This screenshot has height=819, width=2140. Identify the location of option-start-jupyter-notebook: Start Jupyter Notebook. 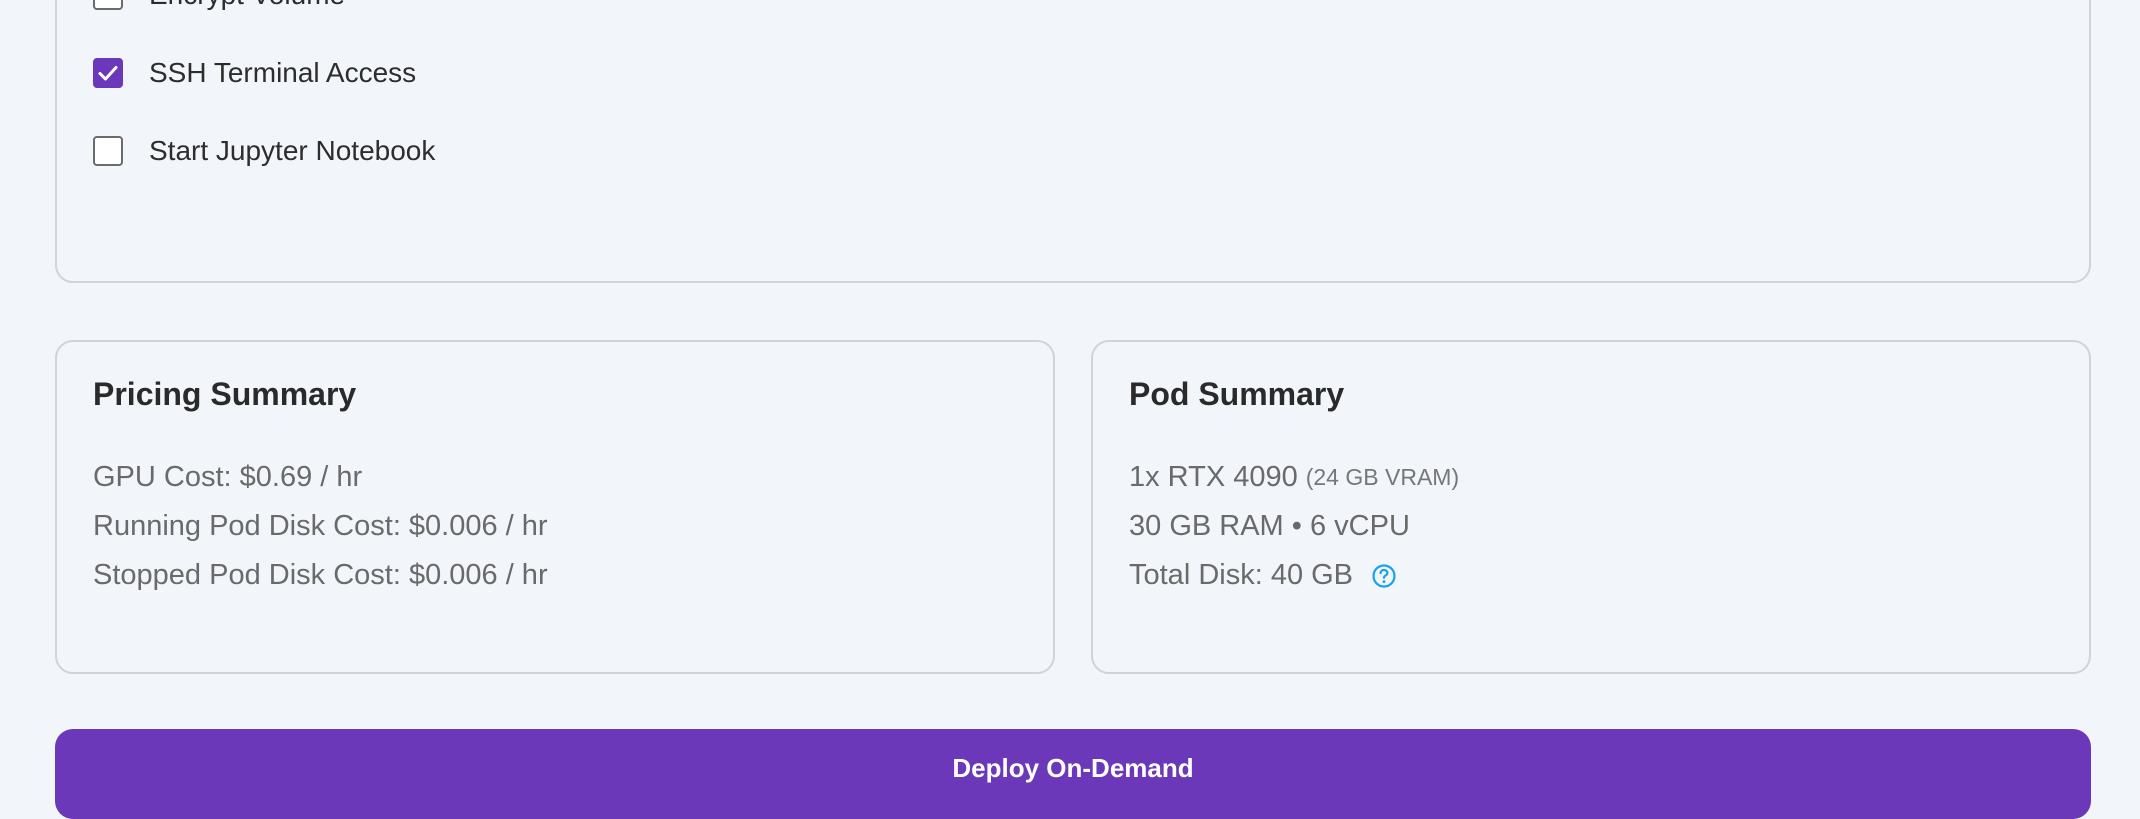
(264, 151).